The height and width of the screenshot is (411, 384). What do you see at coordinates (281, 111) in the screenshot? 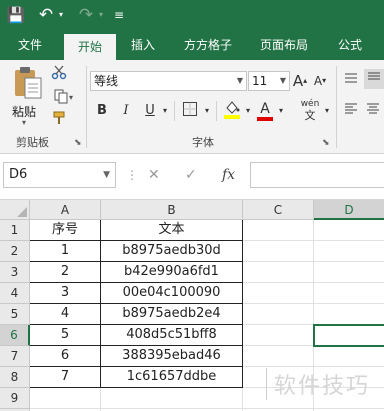
I see `font-color-dropdown-icon: ▾` at bounding box center [281, 111].